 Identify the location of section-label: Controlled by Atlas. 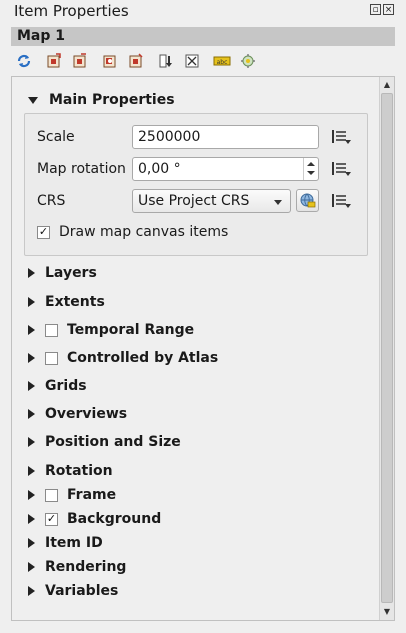
(143, 358).